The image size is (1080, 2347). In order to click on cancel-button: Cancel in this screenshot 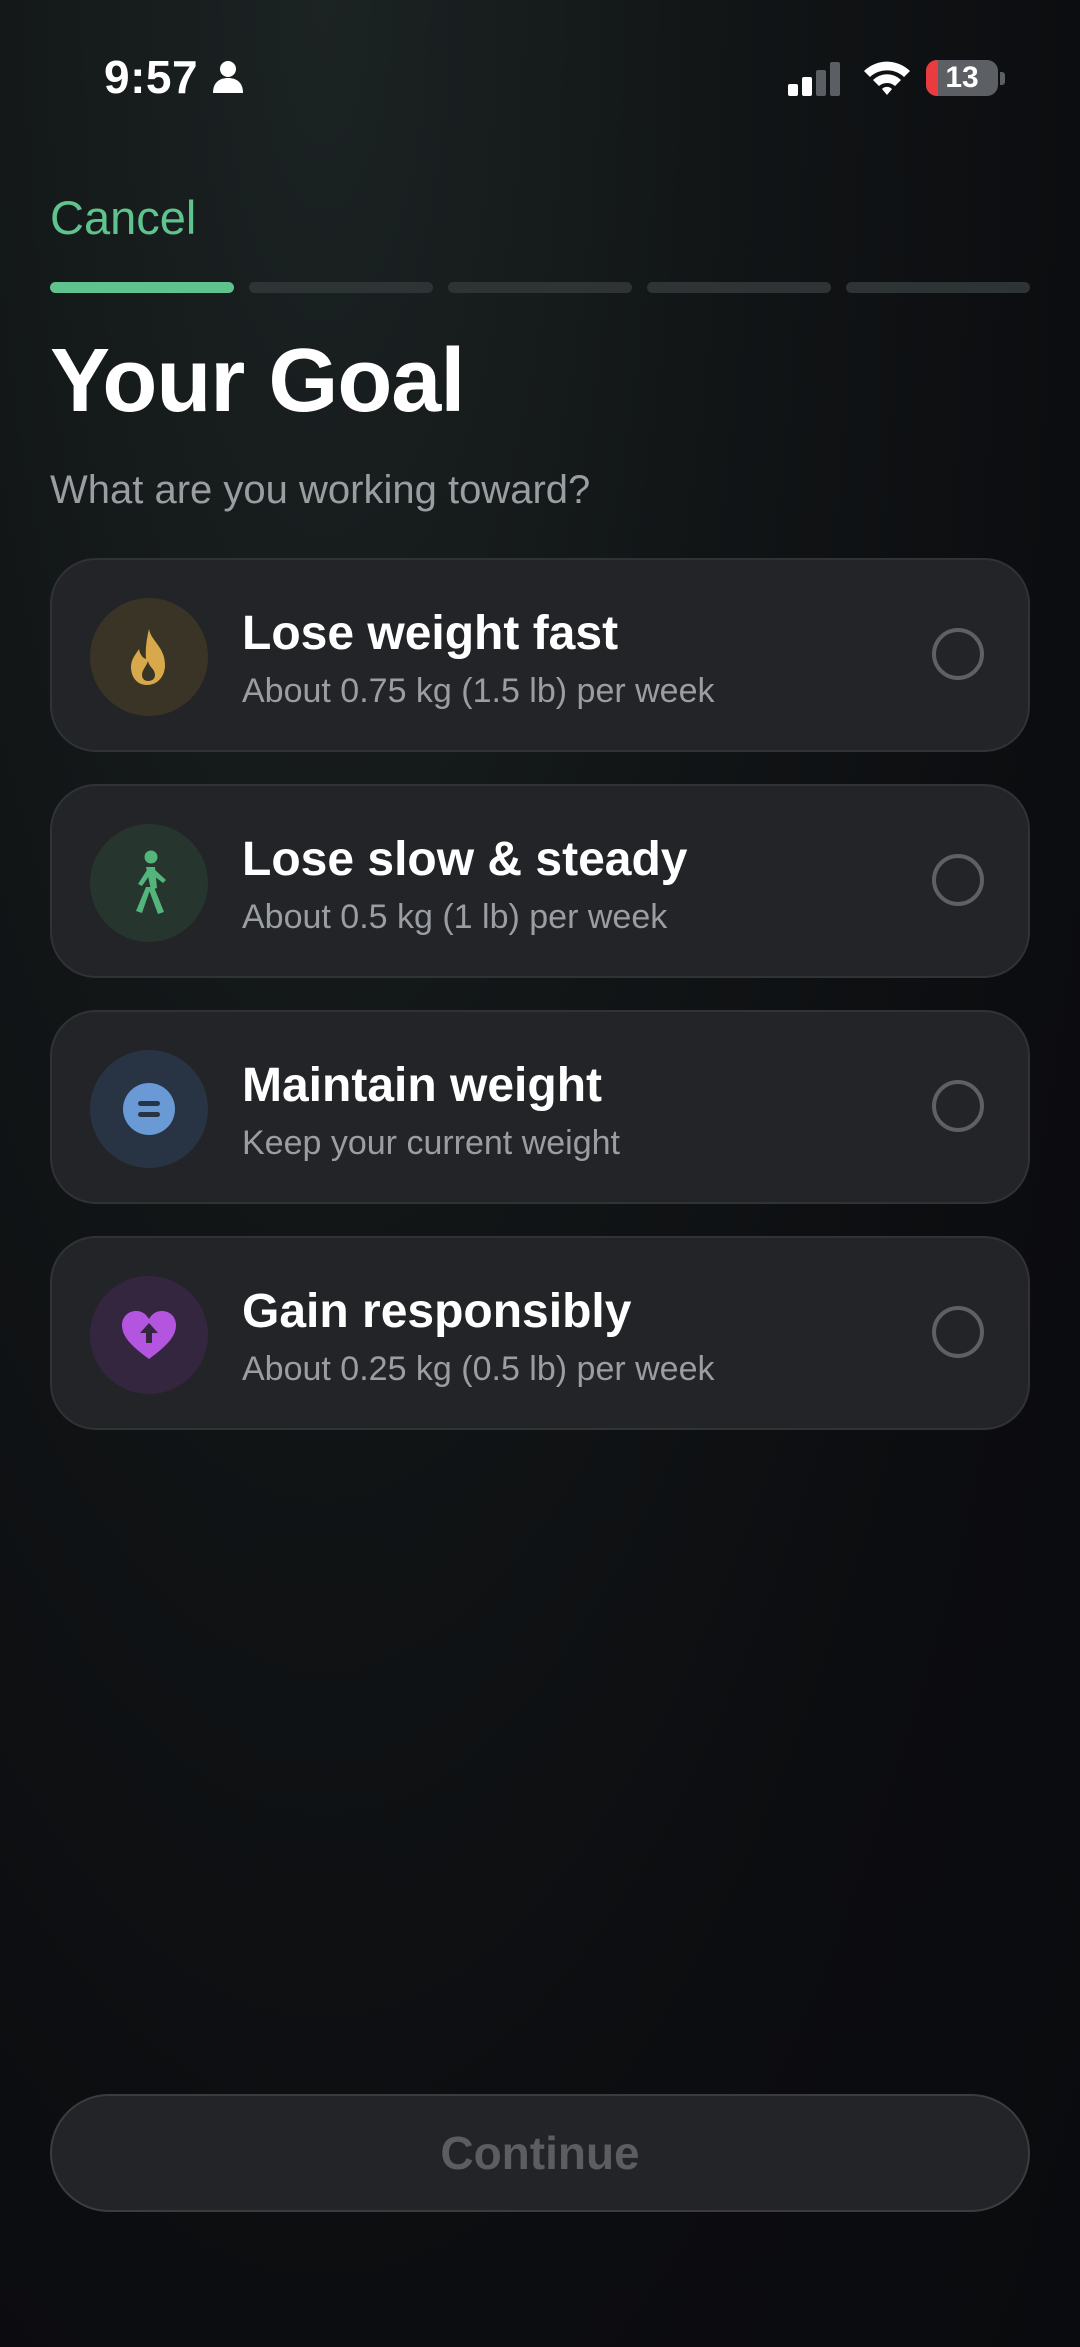, I will do `click(123, 217)`.